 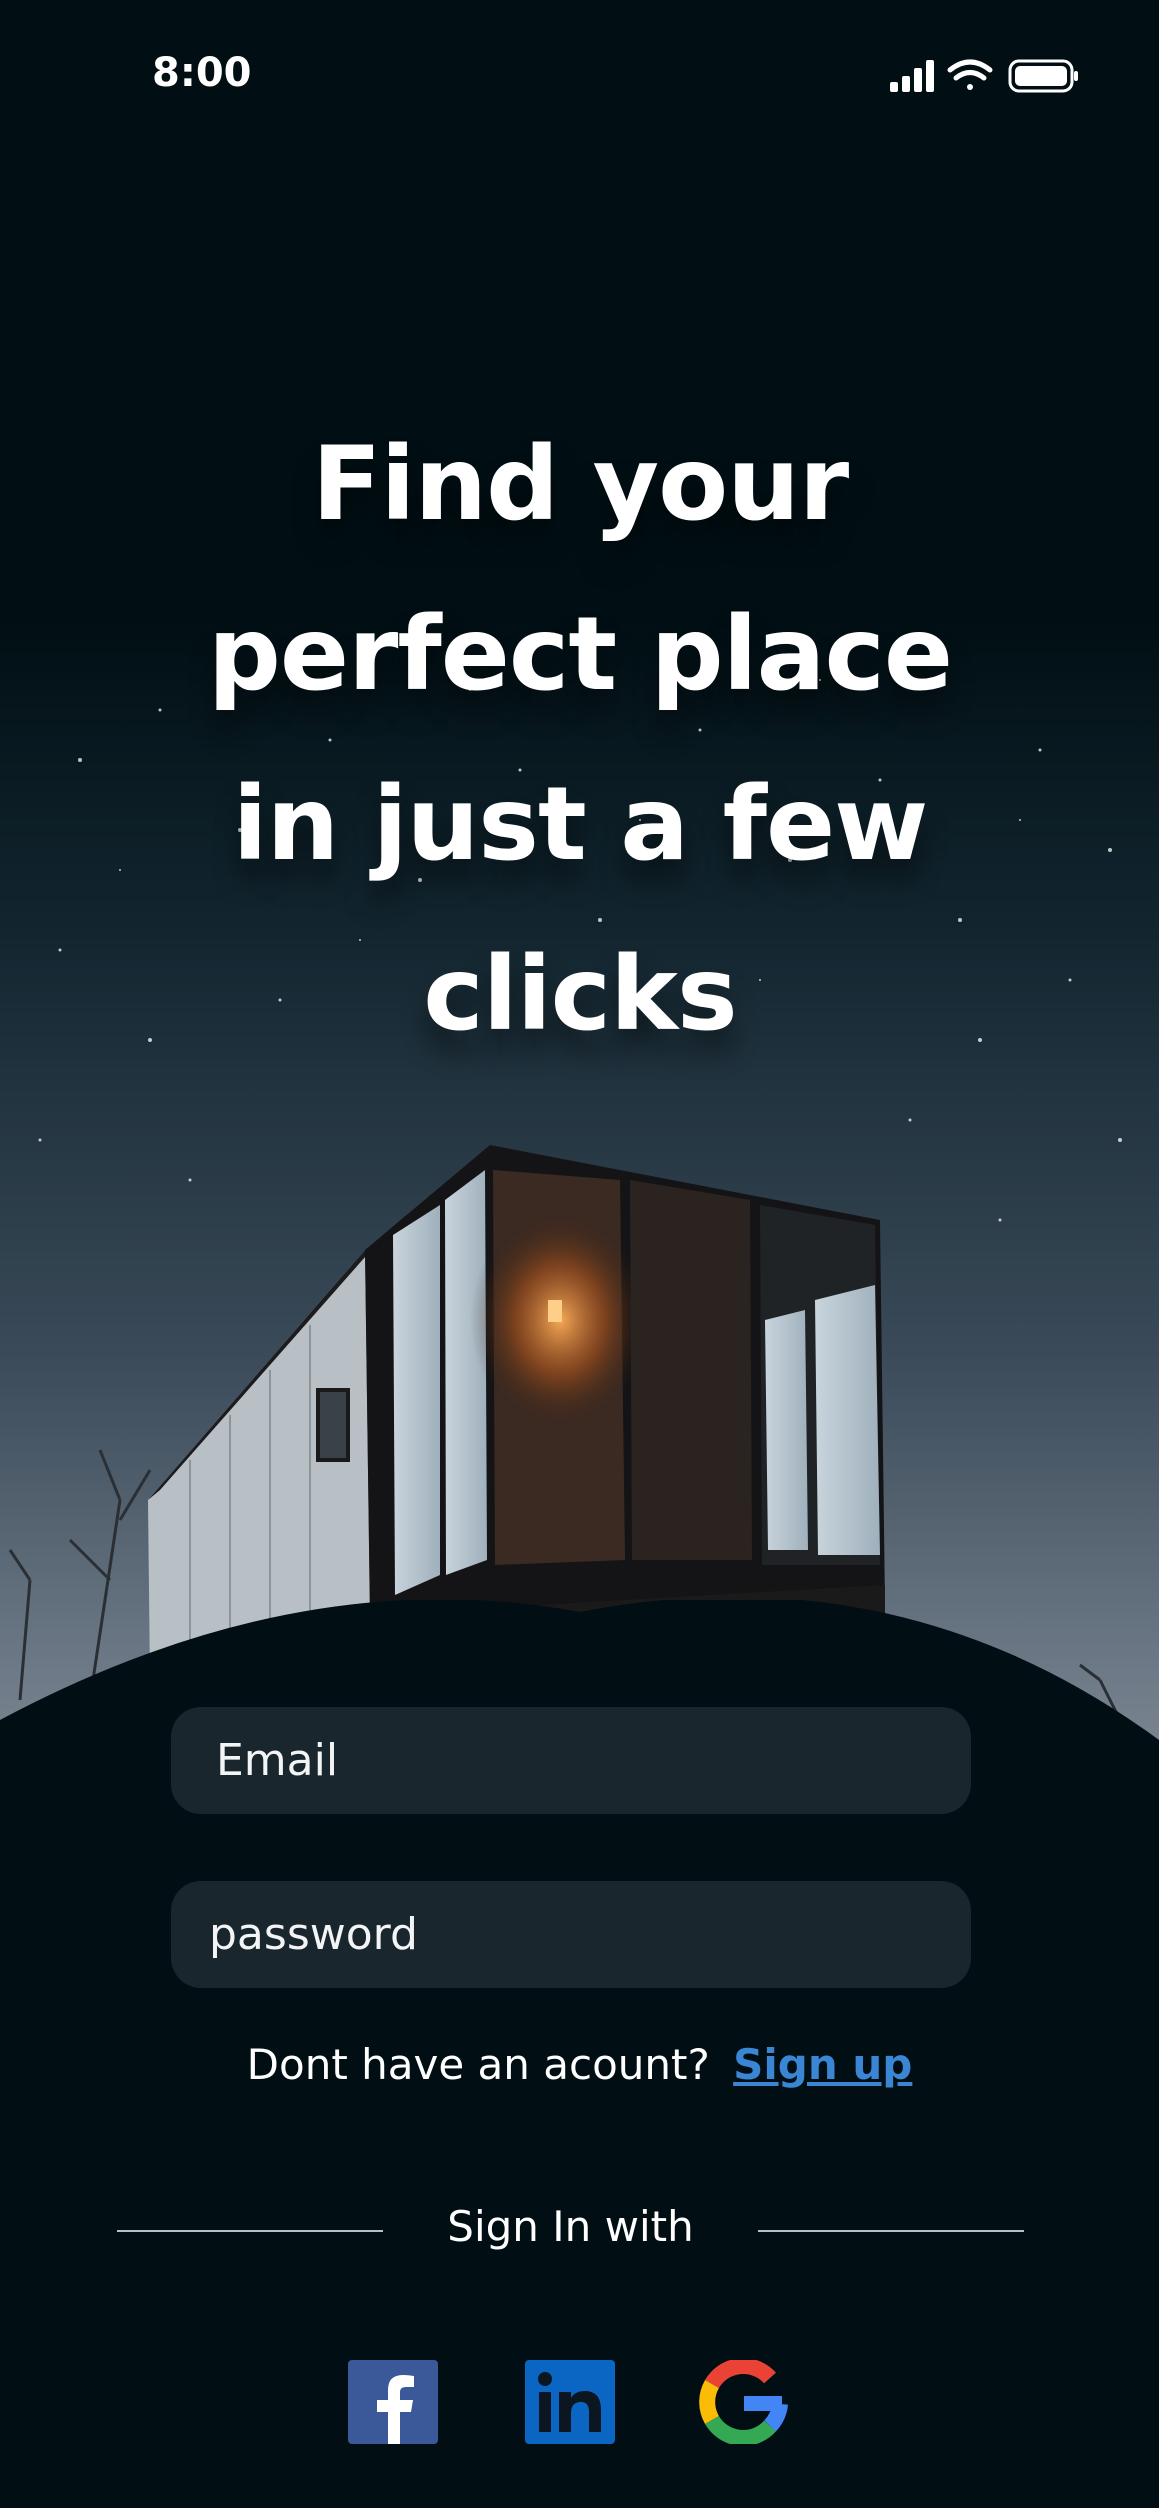 I want to click on headline-line: in just a few, so click(x=580, y=824).